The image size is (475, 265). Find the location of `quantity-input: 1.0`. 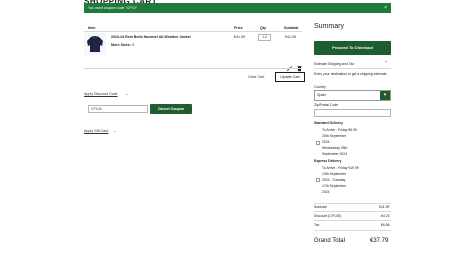

quantity-input: 1.0 is located at coordinates (264, 37).